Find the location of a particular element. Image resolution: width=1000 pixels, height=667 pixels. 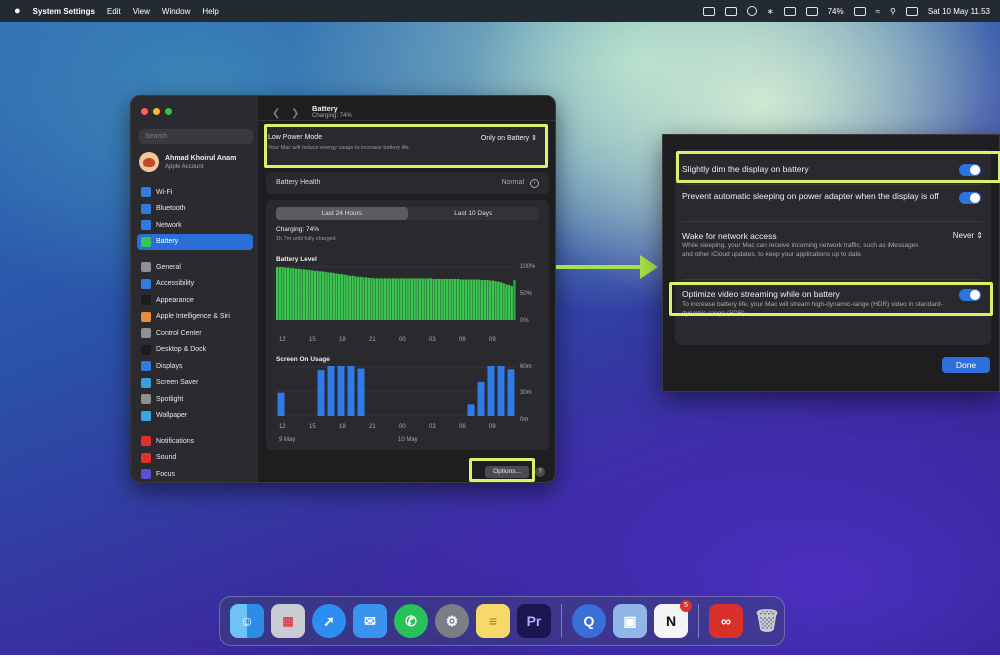

preview-icon: ▣ is located at coordinates (630, 621).